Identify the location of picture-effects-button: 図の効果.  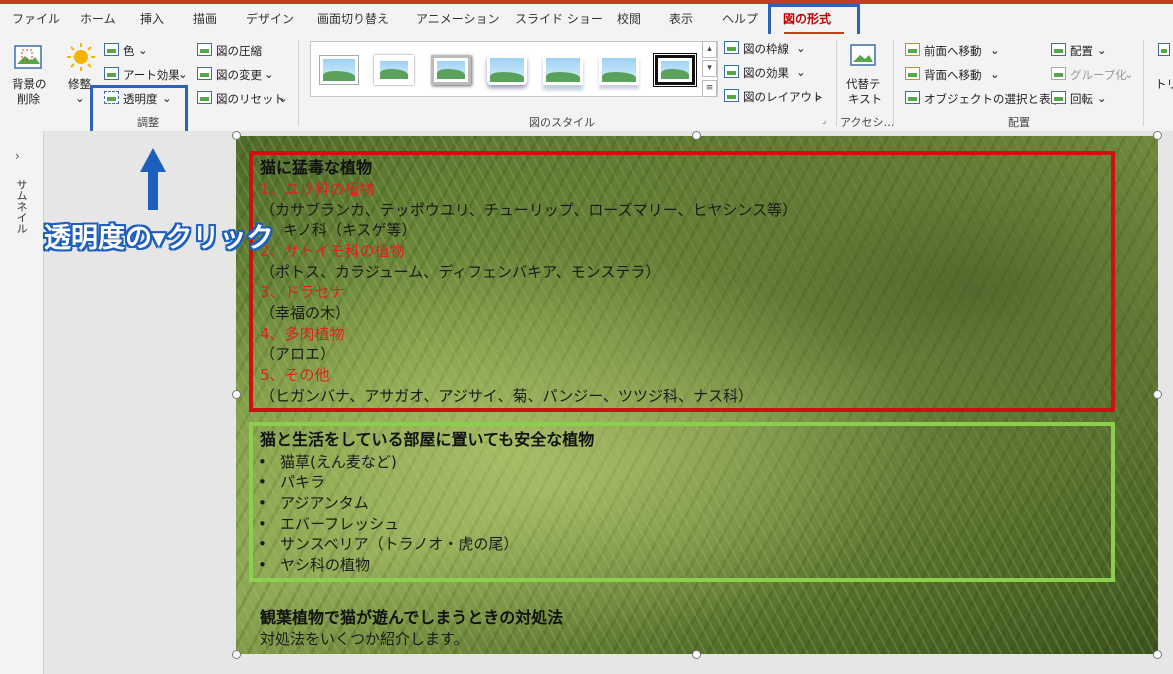
(766, 73).